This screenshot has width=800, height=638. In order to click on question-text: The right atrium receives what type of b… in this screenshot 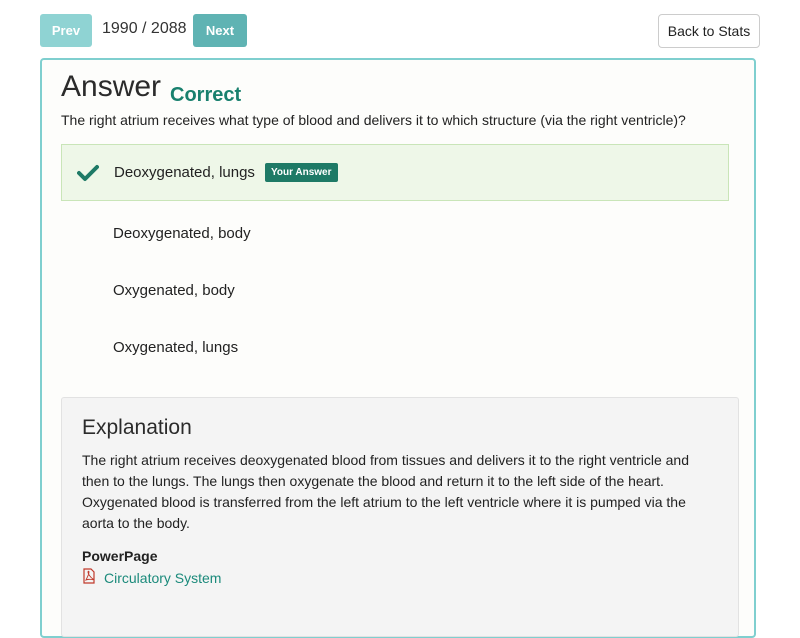, I will do `click(373, 120)`.